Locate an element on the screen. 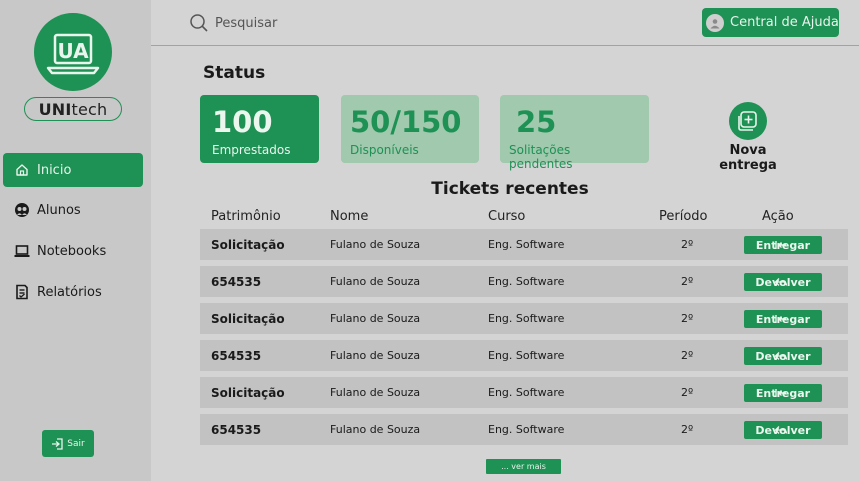 The width and height of the screenshot is (859, 481). report-icon is located at coordinates (22, 292).